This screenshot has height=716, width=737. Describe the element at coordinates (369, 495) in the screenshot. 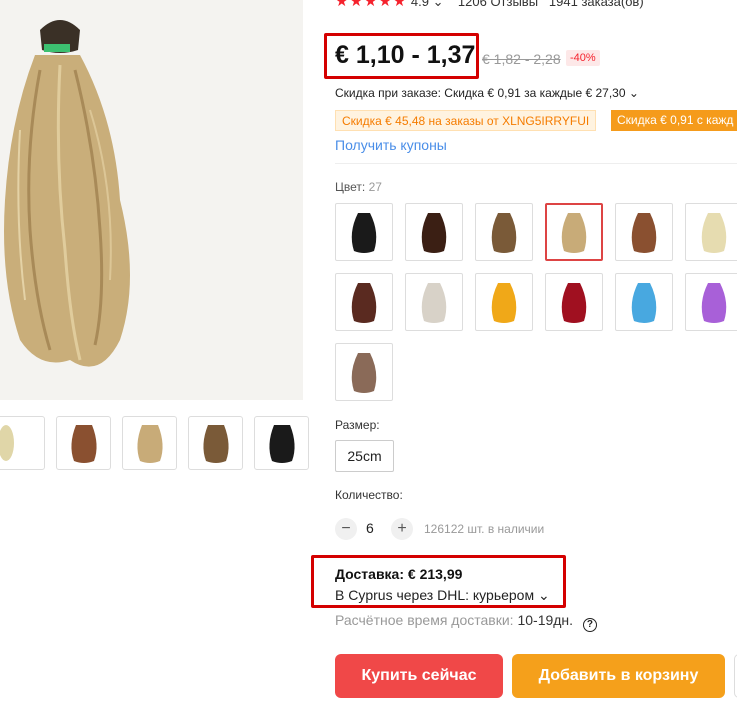

I see `quantity-label: Количество:` at that location.